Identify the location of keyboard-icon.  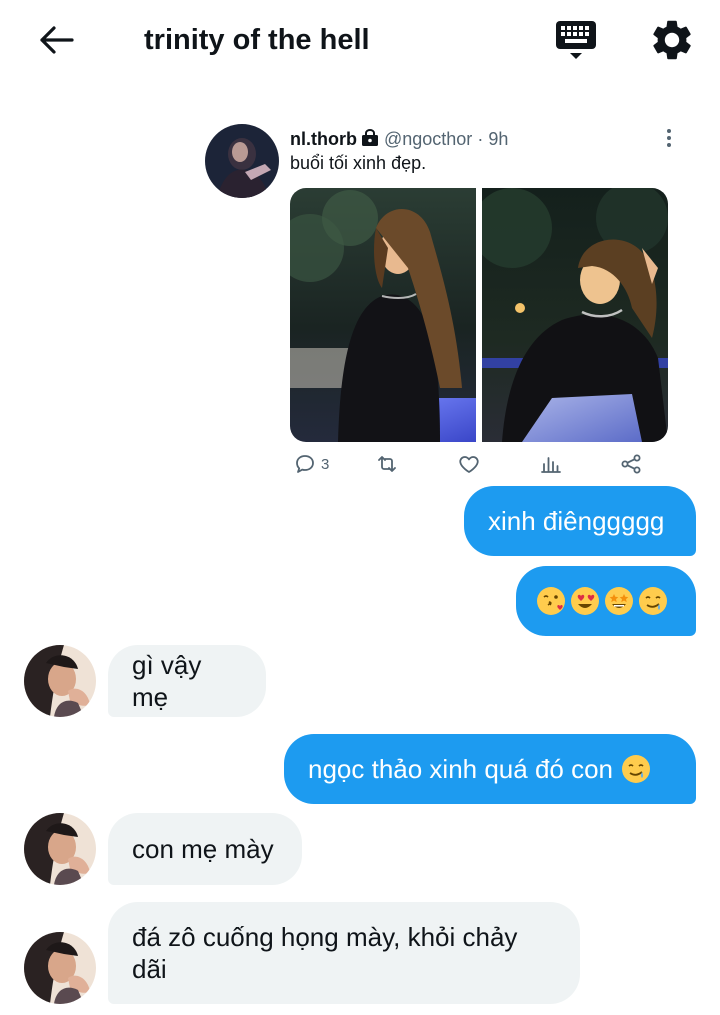
(576, 40).